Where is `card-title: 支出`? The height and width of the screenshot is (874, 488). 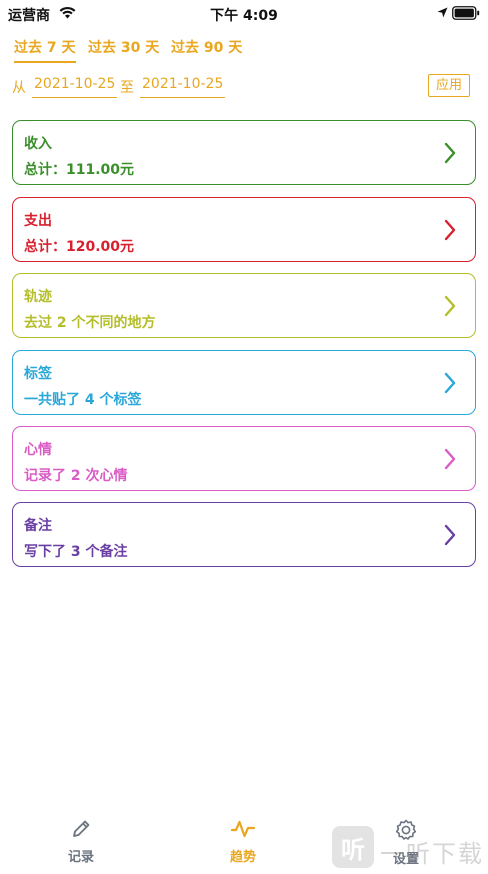 card-title: 支出 is located at coordinates (38, 221).